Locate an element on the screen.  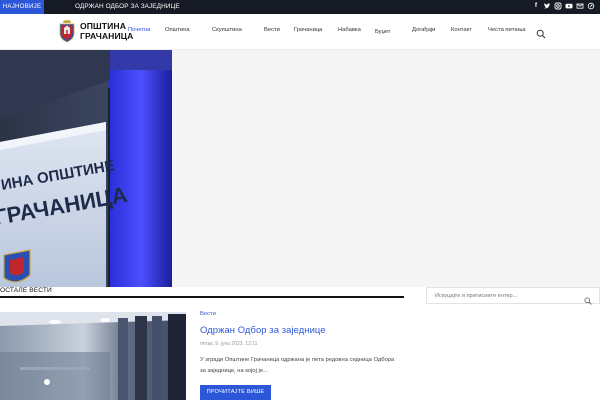
sidebar-search-input is located at coordinates (505, 296).